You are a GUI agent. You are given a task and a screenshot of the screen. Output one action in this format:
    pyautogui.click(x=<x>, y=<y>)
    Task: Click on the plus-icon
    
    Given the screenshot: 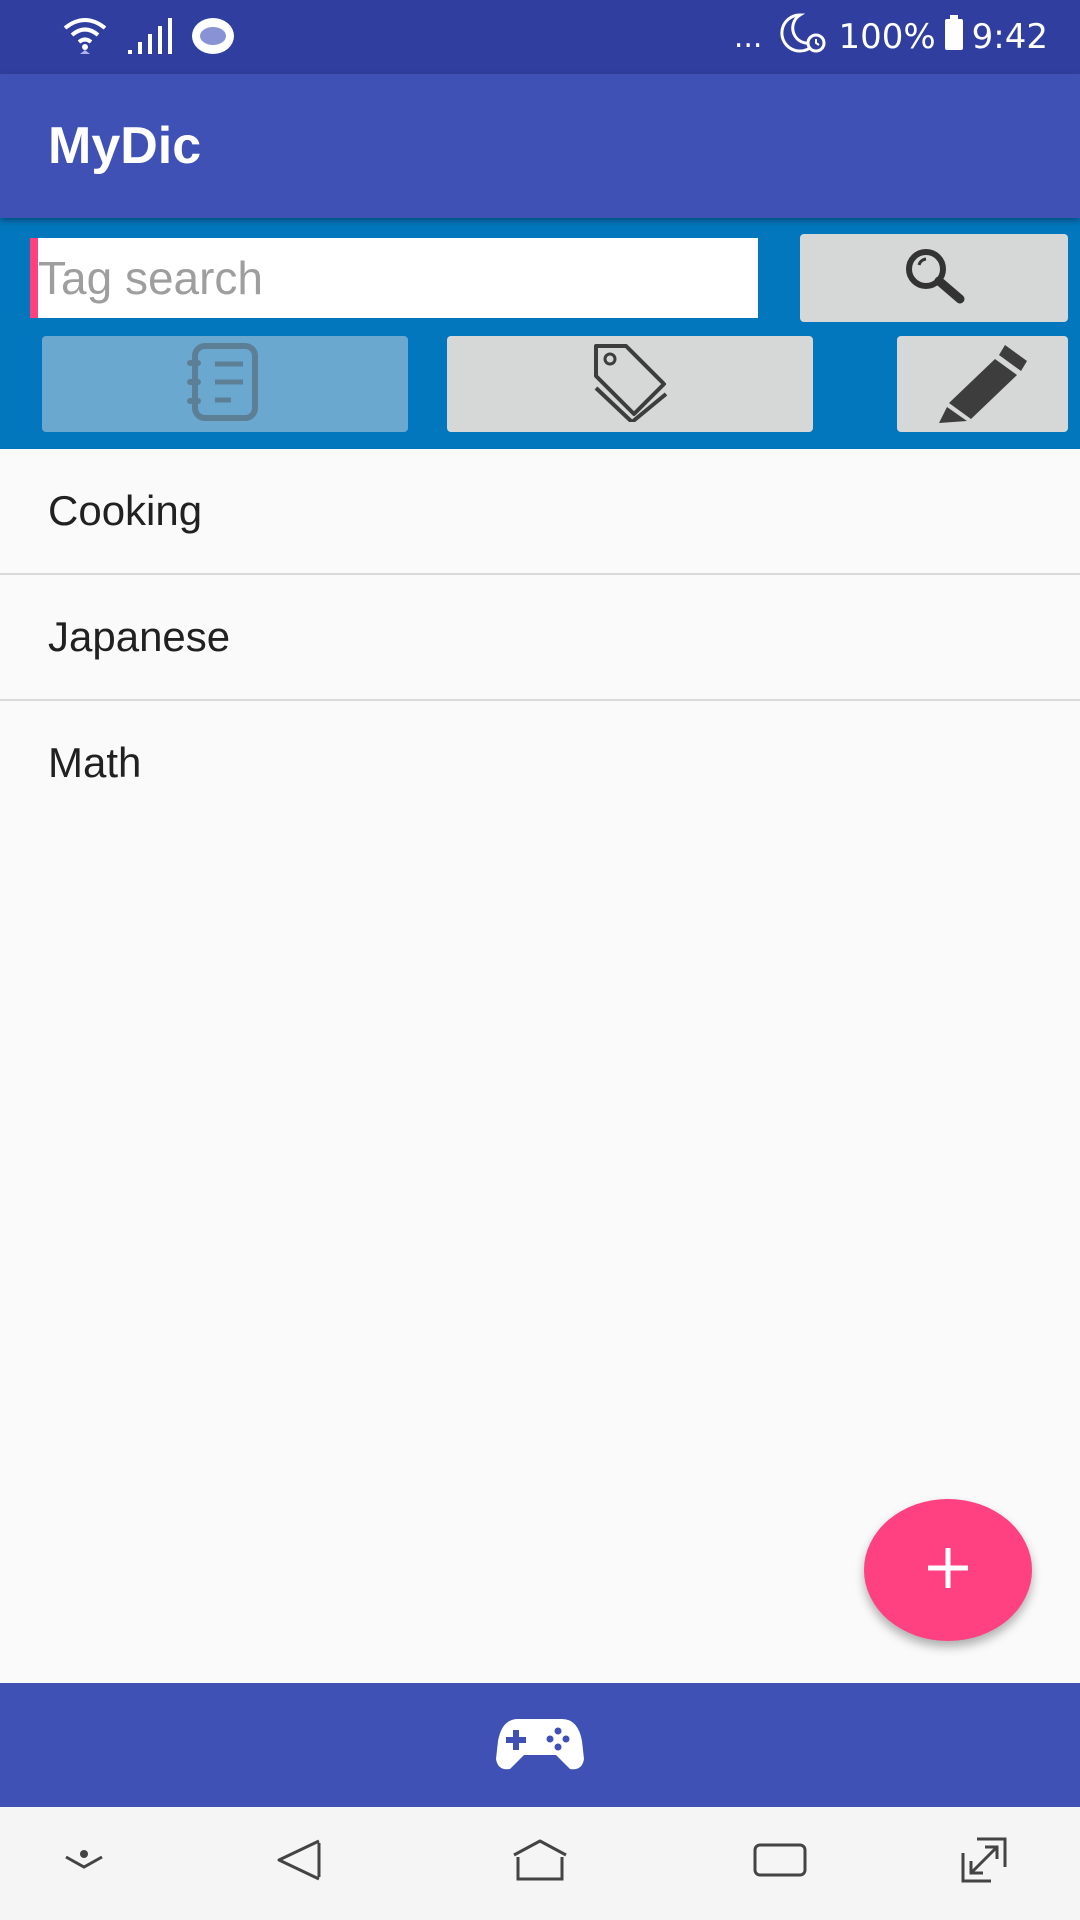 What is the action you would take?
    pyautogui.click(x=948, y=1570)
    